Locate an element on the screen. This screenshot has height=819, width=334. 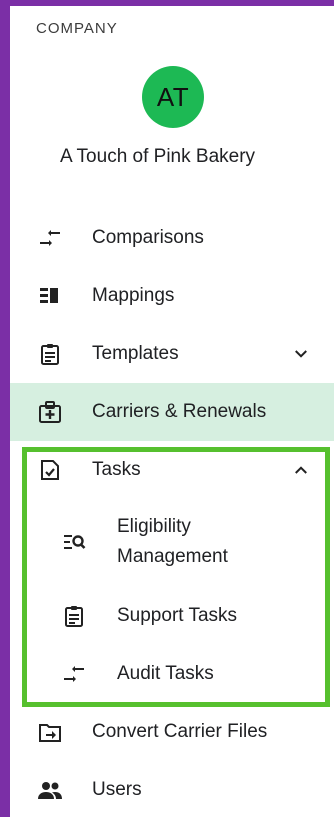
sidebar-subitem-audit-tasks: Audit Tasks is located at coordinates (172, 674).